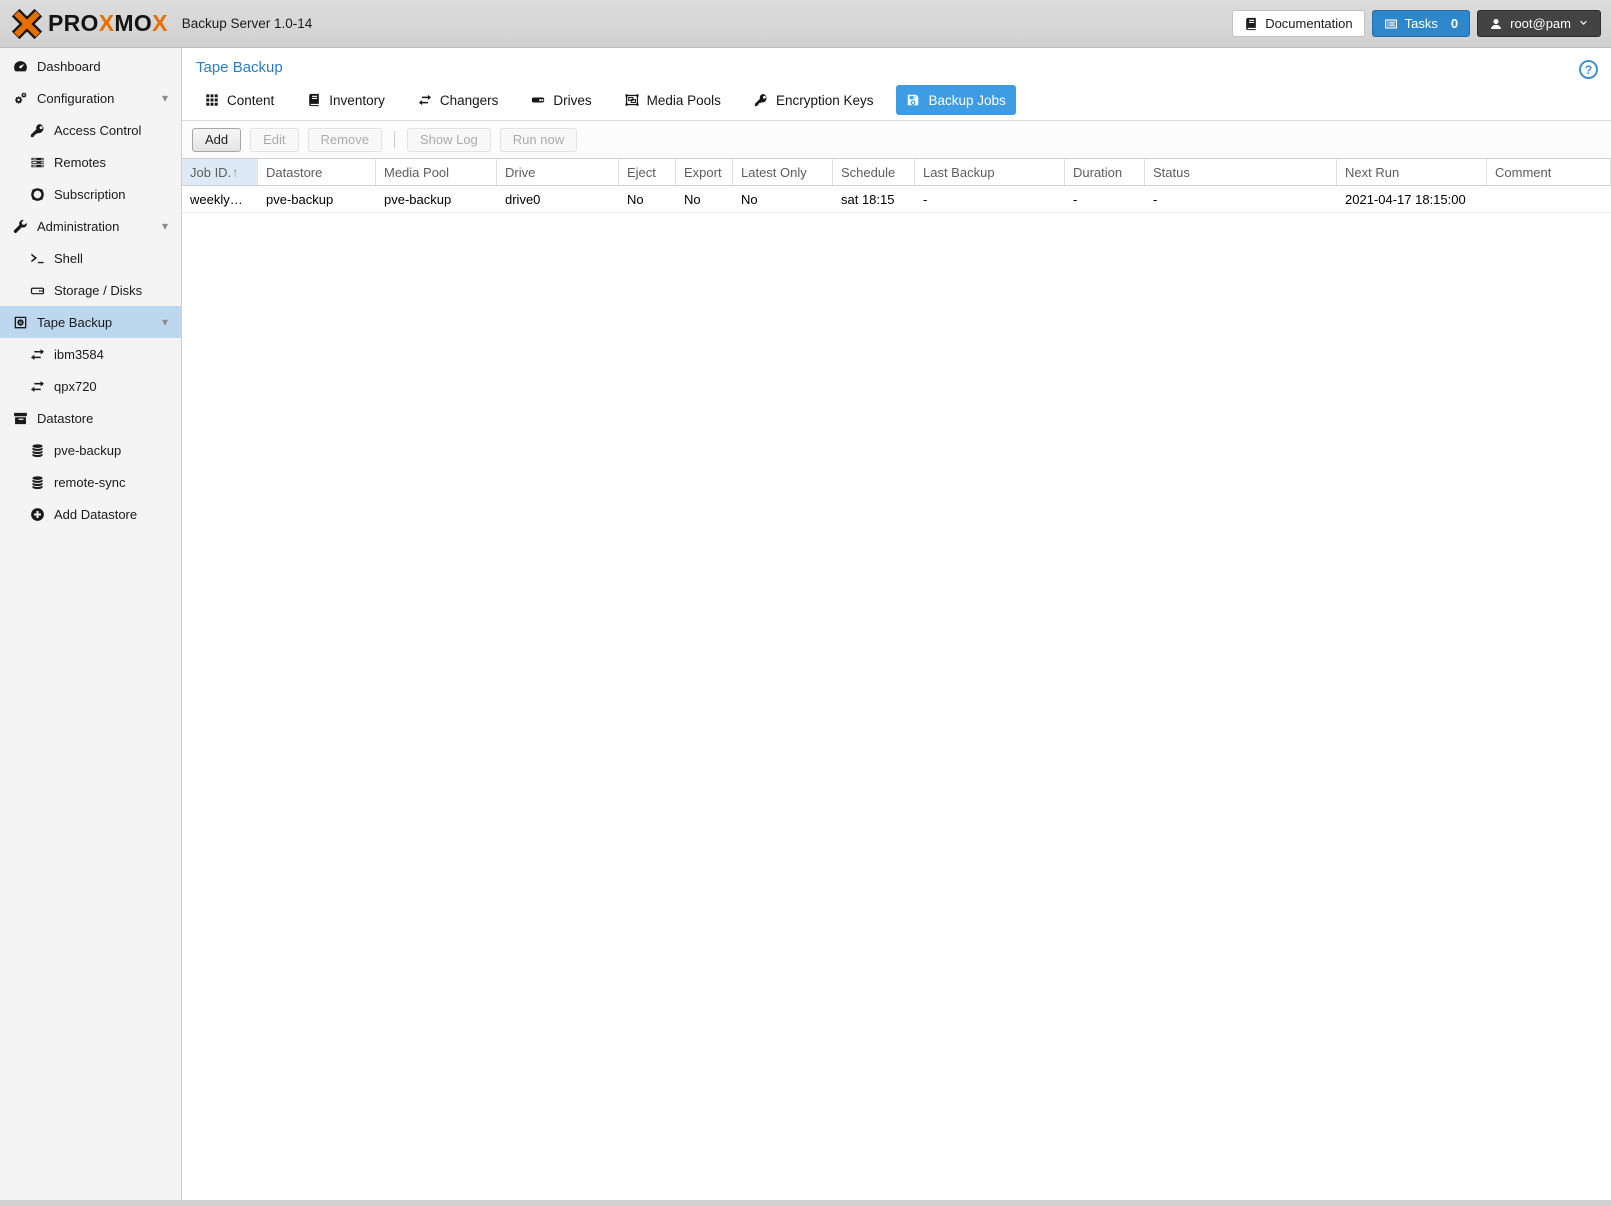 The image size is (1611, 1206). What do you see at coordinates (220, 172) in the screenshot?
I see `column-header-job-id: Job ID. ↑` at bounding box center [220, 172].